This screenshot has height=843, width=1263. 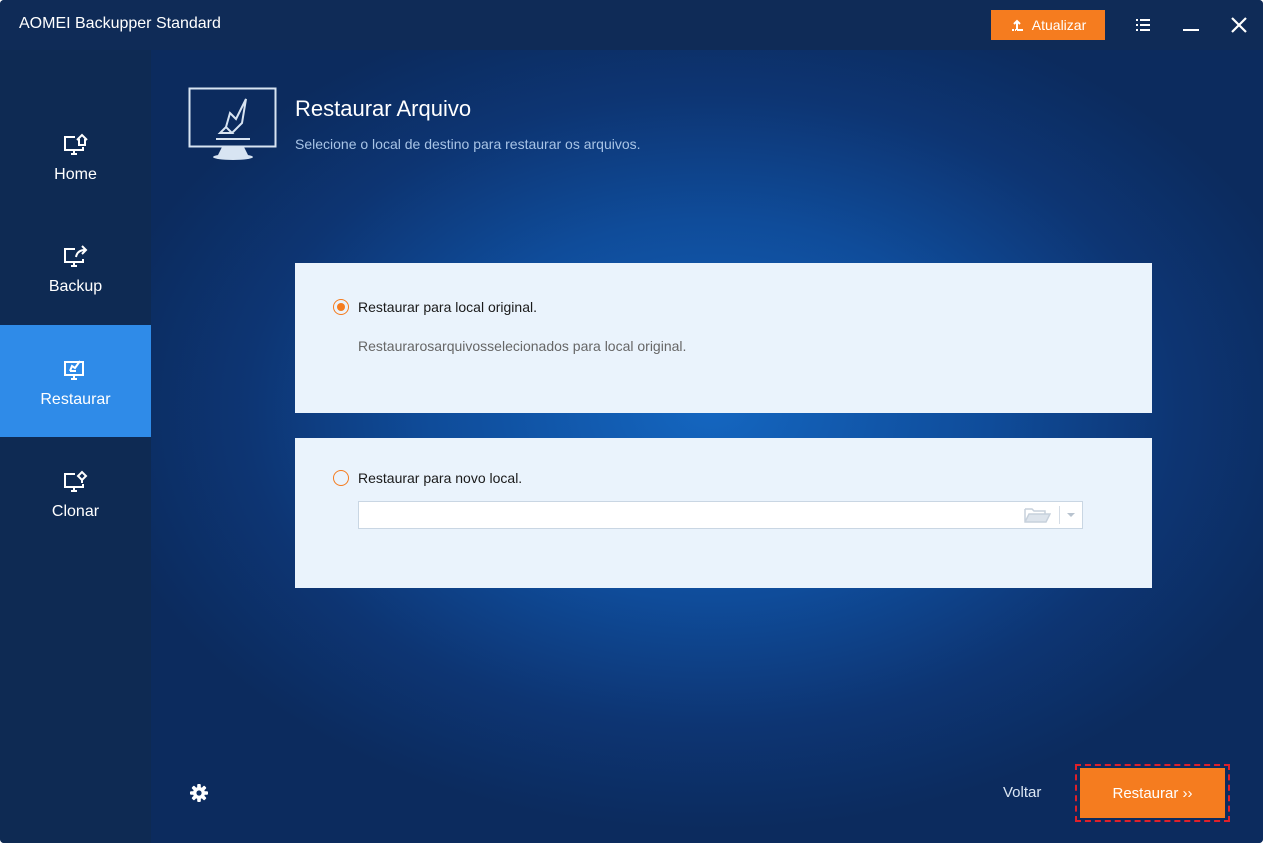 I want to click on backup-monitor-icon, so click(x=76, y=256).